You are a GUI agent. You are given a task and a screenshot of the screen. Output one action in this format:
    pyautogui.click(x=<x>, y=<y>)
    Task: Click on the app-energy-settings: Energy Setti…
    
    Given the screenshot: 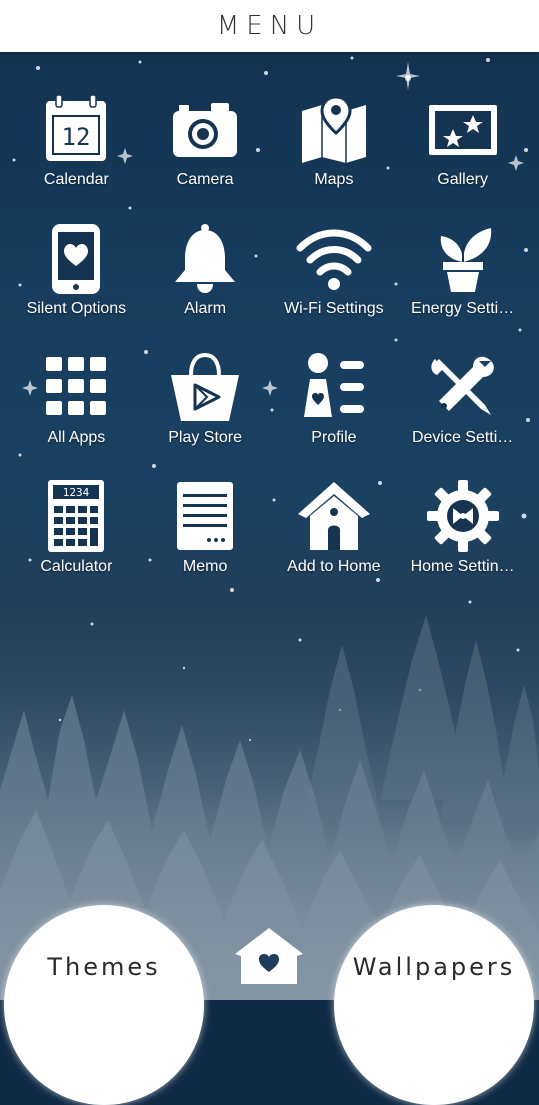 What is the action you would take?
    pyautogui.click(x=462, y=272)
    